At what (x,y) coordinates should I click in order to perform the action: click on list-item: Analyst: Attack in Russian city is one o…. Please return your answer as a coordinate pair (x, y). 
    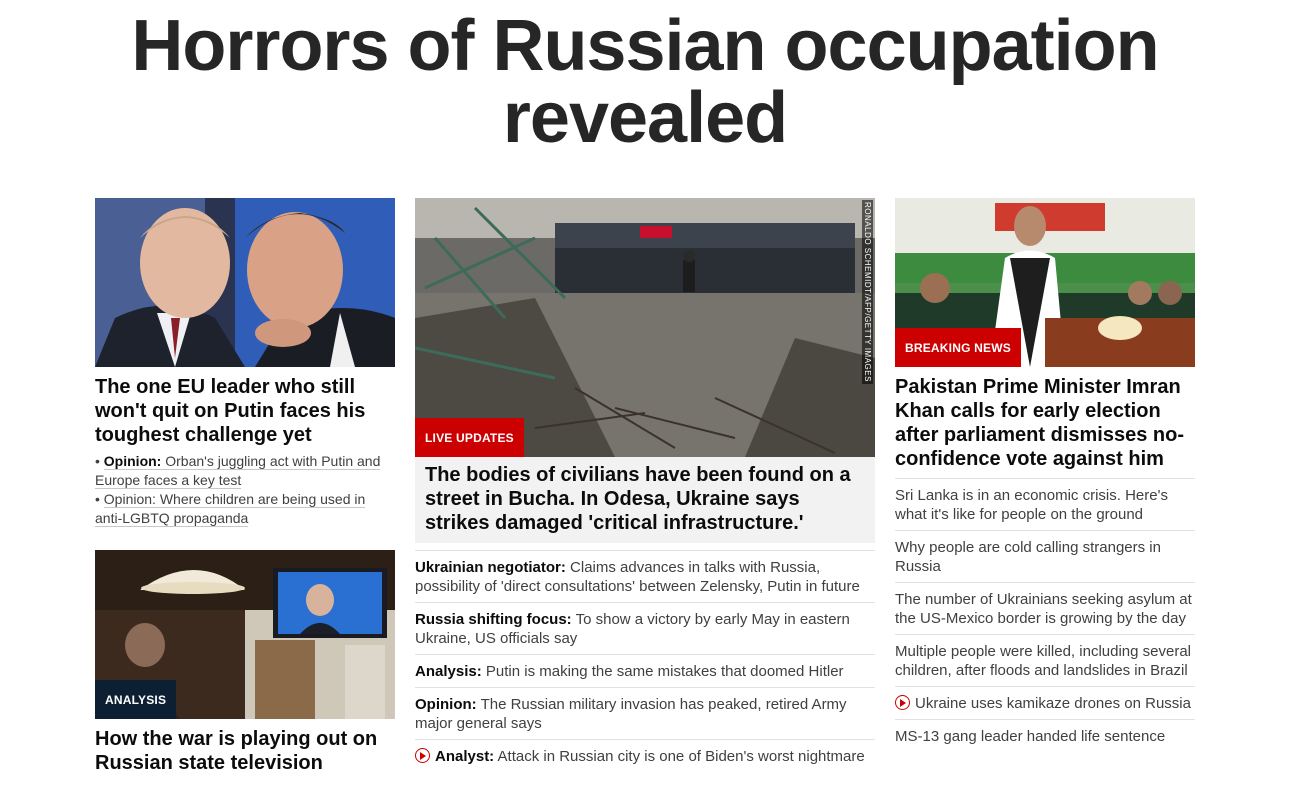
    Looking at the image, I should click on (645, 756).